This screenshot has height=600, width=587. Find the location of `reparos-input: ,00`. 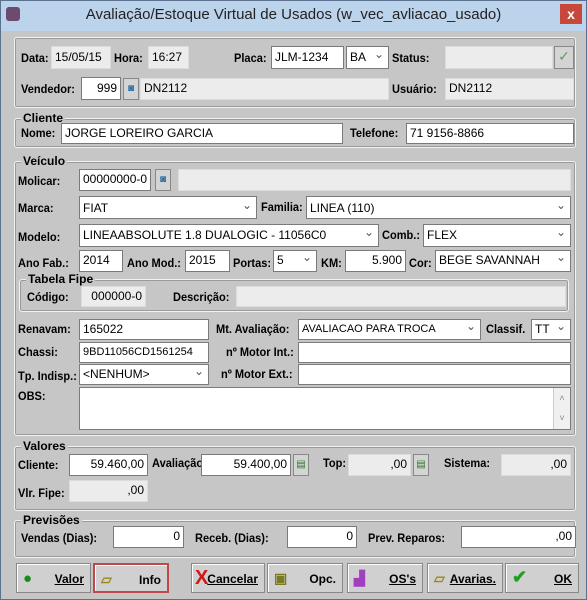

reparos-input: ,00 is located at coordinates (518, 537).